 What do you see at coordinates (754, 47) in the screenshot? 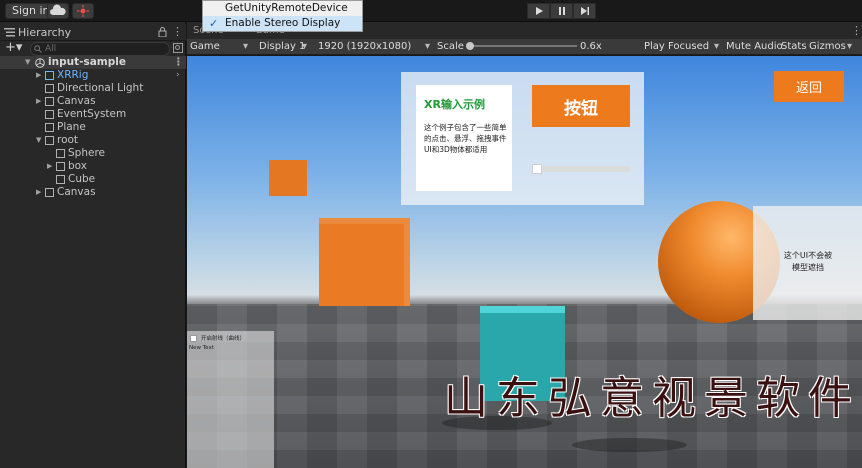
I see `mute-audio-toggle: Mute Audio` at bounding box center [754, 47].